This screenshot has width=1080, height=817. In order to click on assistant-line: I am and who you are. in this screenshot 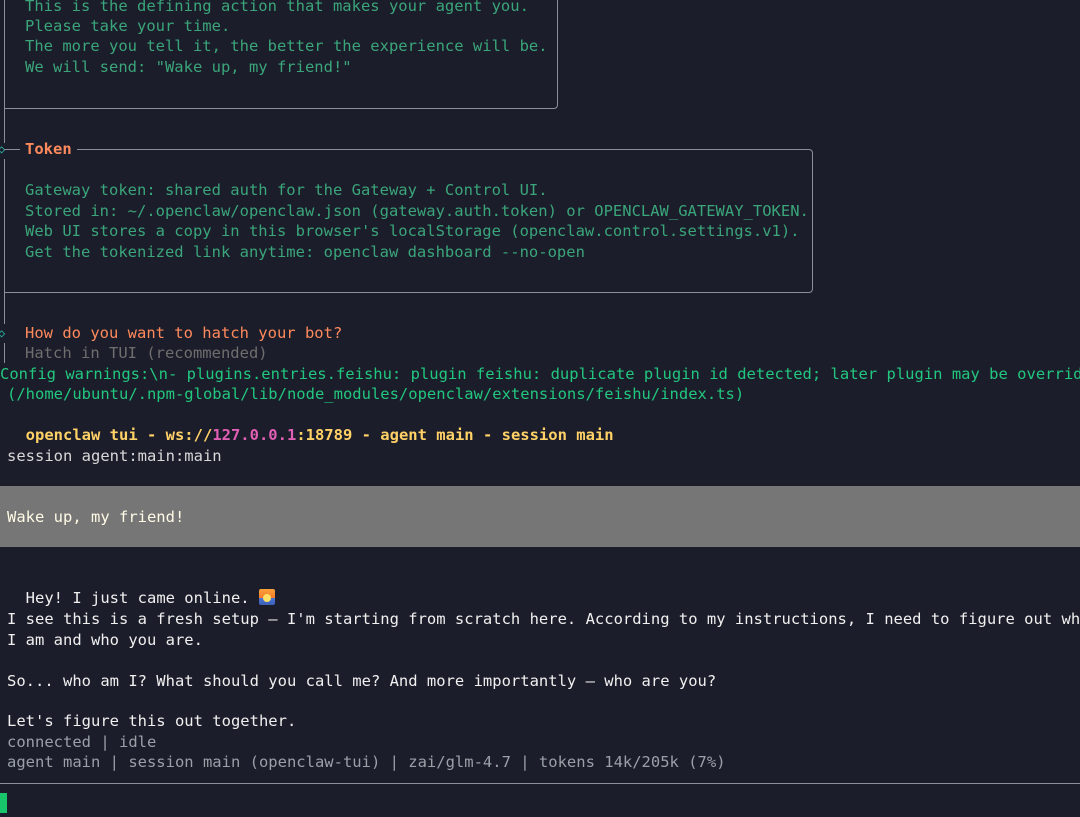, I will do `click(105, 640)`.